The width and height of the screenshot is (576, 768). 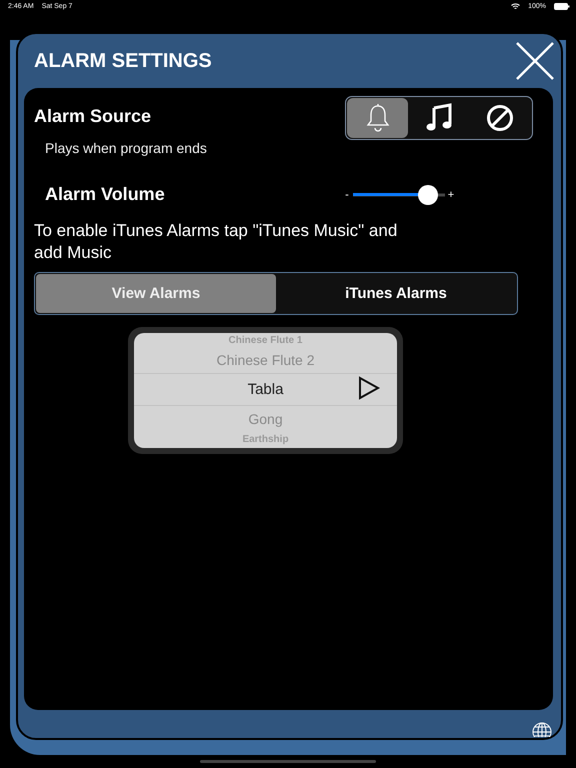 I want to click on globe-icon, so click(x=542, y=729).